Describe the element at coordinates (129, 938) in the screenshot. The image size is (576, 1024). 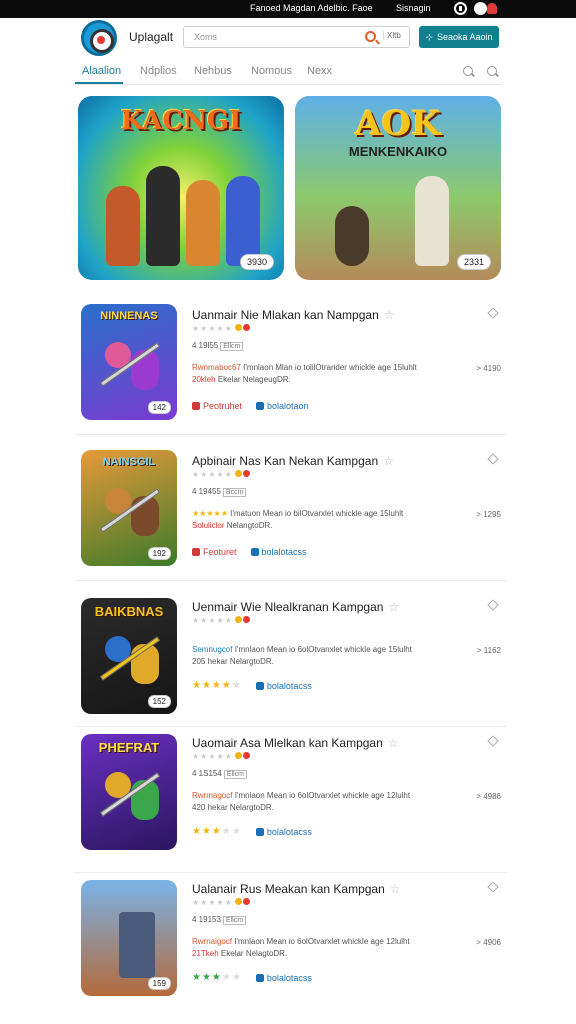
I see `game-thumbnail: 159` at that location.